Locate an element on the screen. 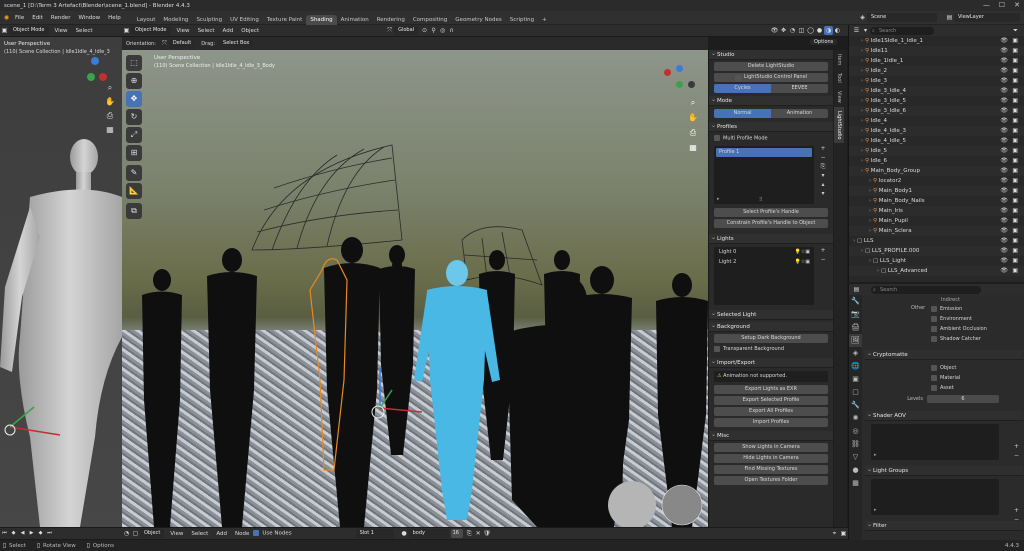 This screenshot has width=1024, height=551. pass-ambient-occlusion: Ambient Occlusion is located at coordinates (959, 329).